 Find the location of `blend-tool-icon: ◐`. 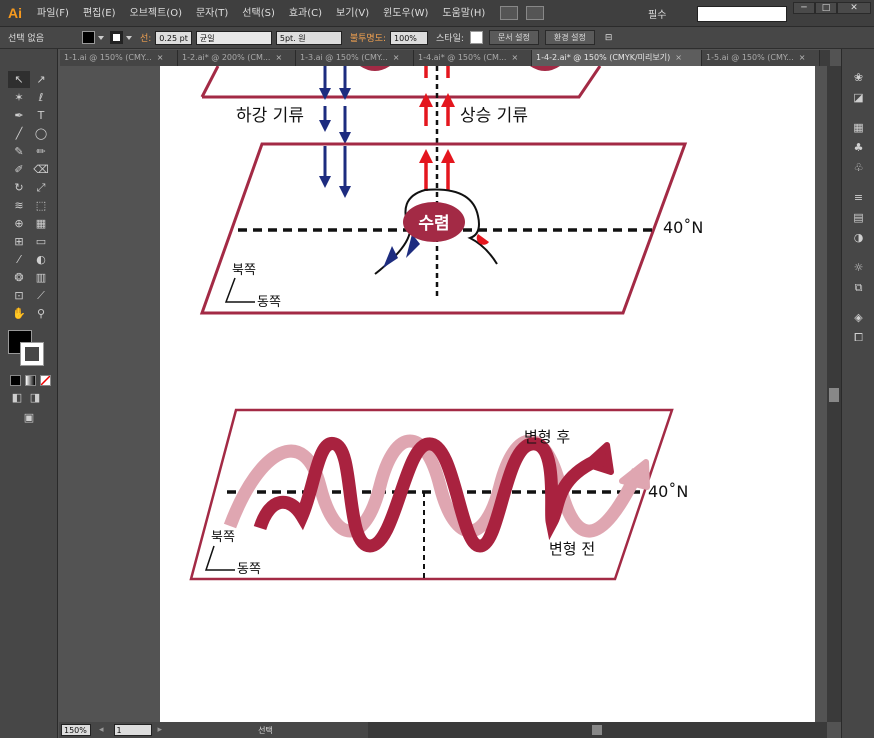

blend-tool-icon: ◐ is located at coordinates (41, 259).